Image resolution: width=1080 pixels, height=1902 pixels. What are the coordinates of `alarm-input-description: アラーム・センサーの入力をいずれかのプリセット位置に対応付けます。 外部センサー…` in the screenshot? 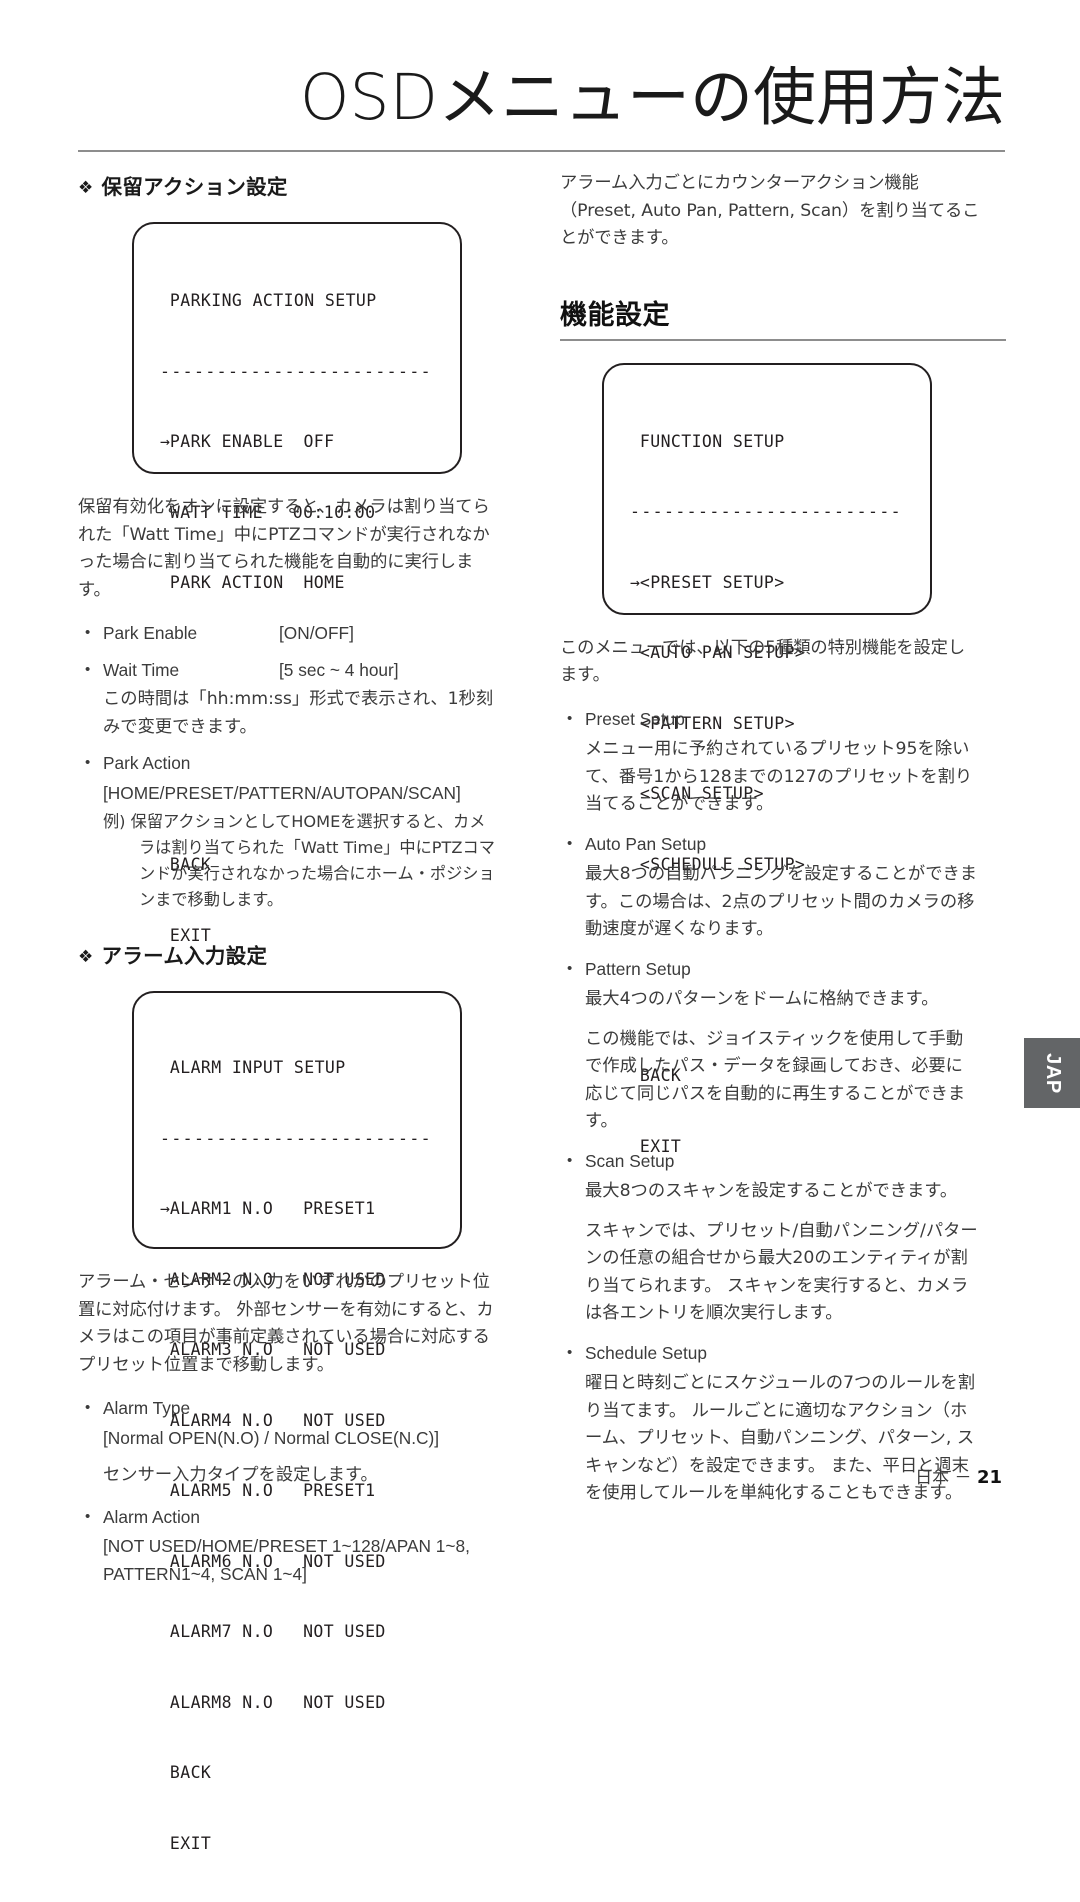 It's located at (286, 1323).